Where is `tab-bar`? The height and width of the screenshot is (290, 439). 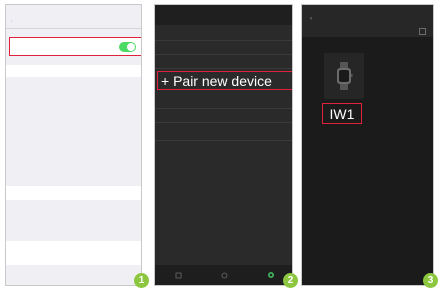 tab-bar is located at coordinates (223, 275).